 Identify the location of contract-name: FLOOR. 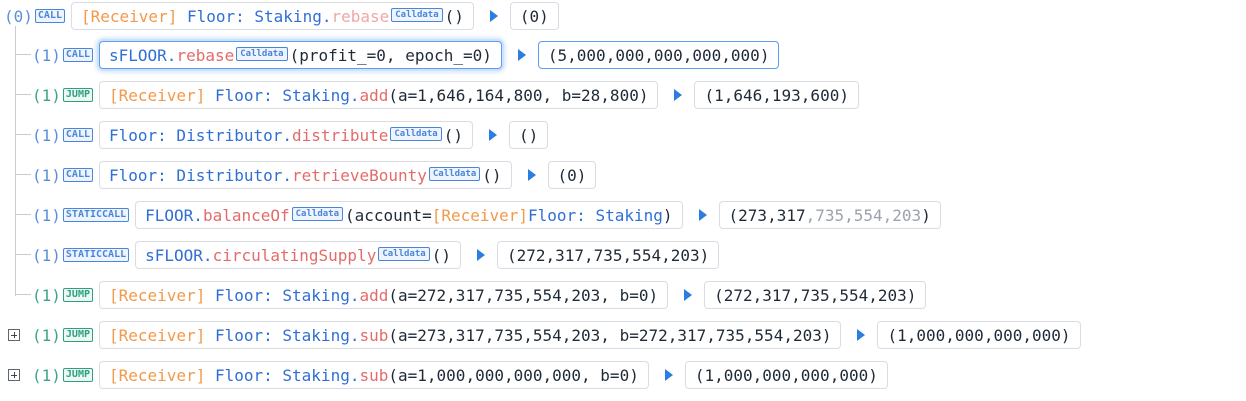
(169, 215).